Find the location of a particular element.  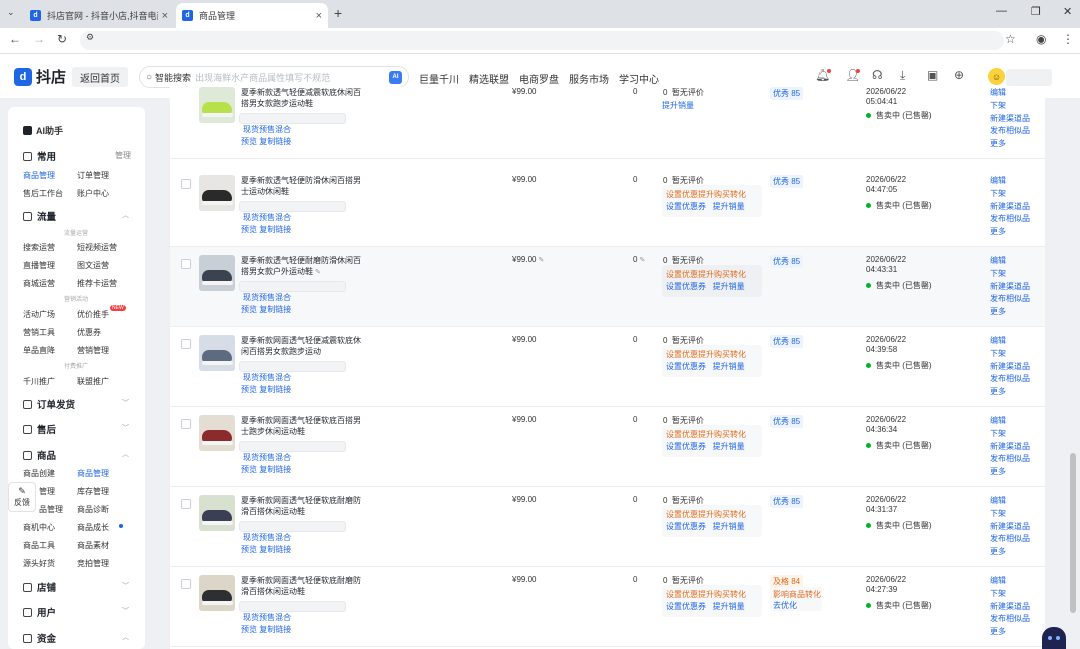

sidebar-item-source-goods: 源头好货 is located at coordinates (39, 563).